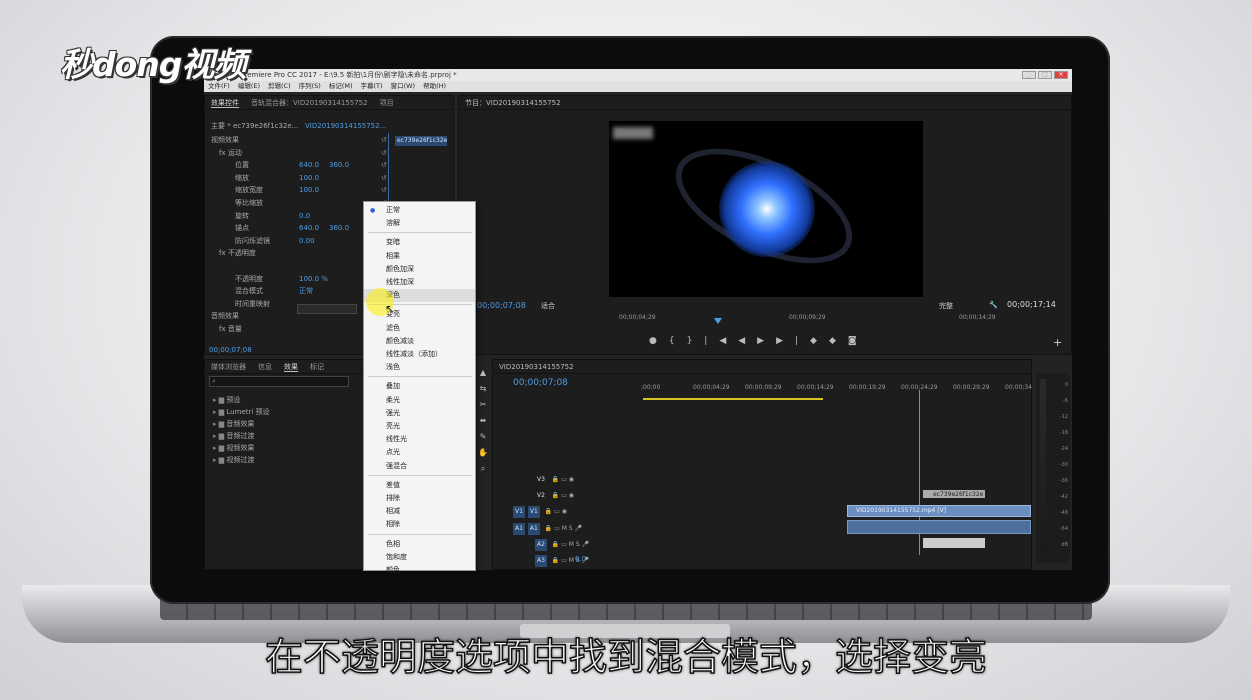  I want to click on blend-option: 颜色减淡, so click(419, 341).